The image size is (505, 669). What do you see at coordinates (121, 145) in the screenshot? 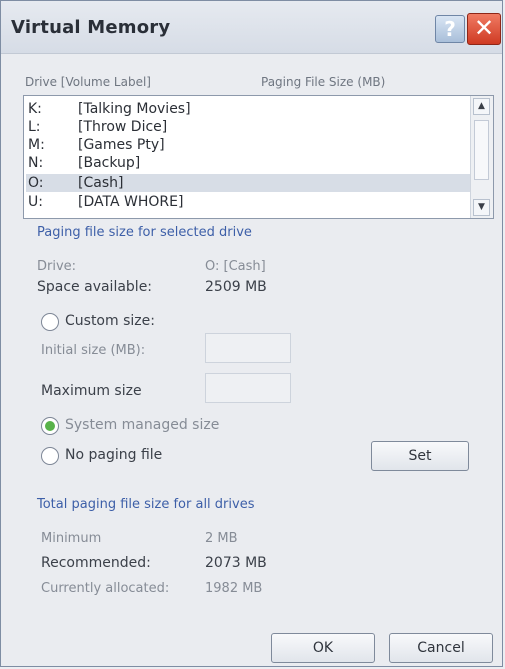
I see `volume-label: [Games Pty]` at bounding box center [121, 145].